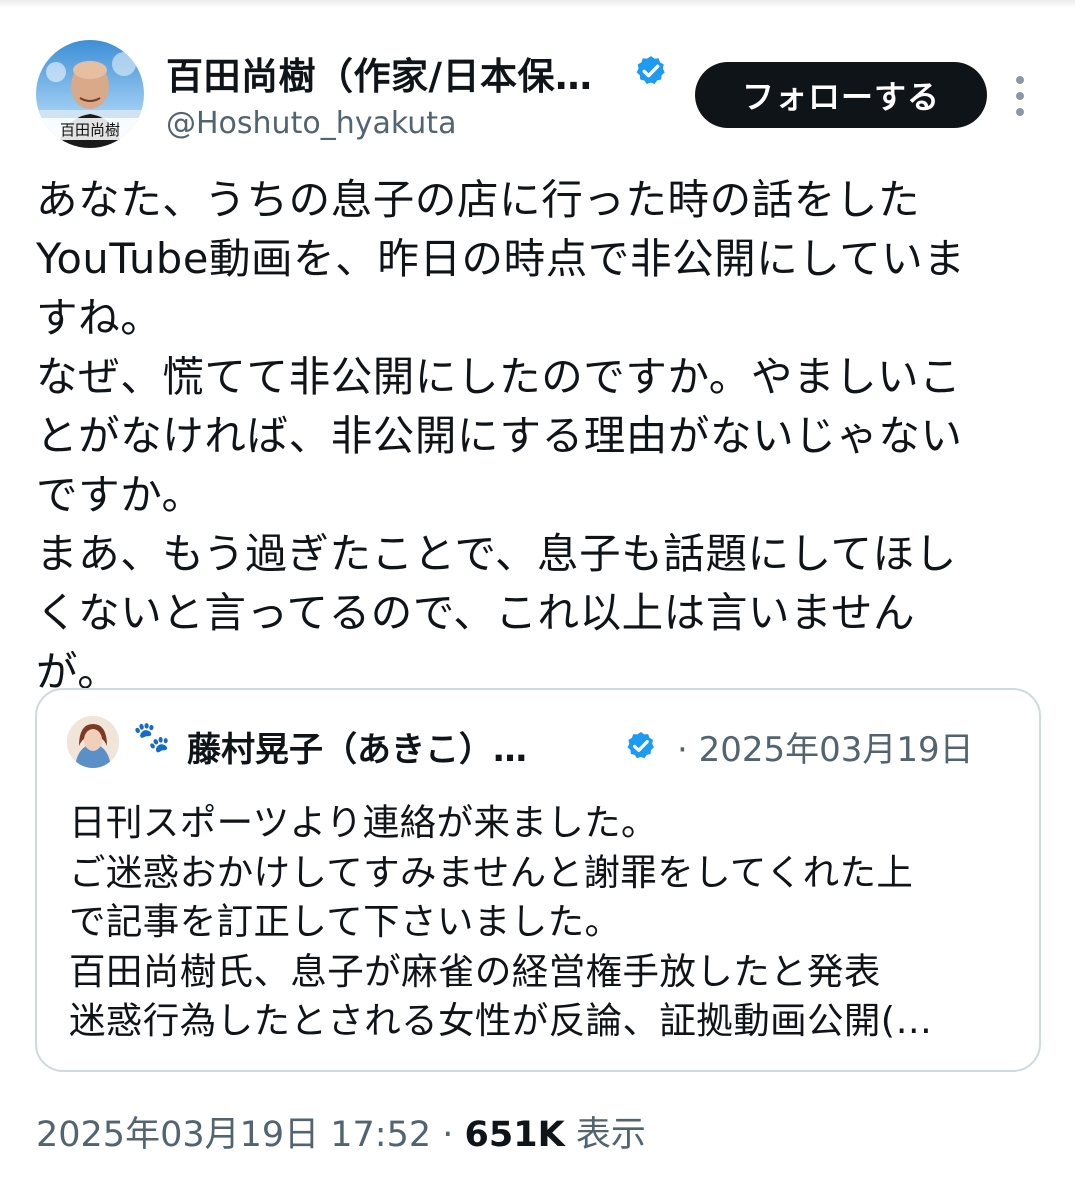 The image size is (1075, 1200). What do you see at coordinates (499, 376) in the screenshot?
I see `tweet-line: なぜ、慌てて非公開にしたのですか。やましいこ` at bounding box center [499, 376].